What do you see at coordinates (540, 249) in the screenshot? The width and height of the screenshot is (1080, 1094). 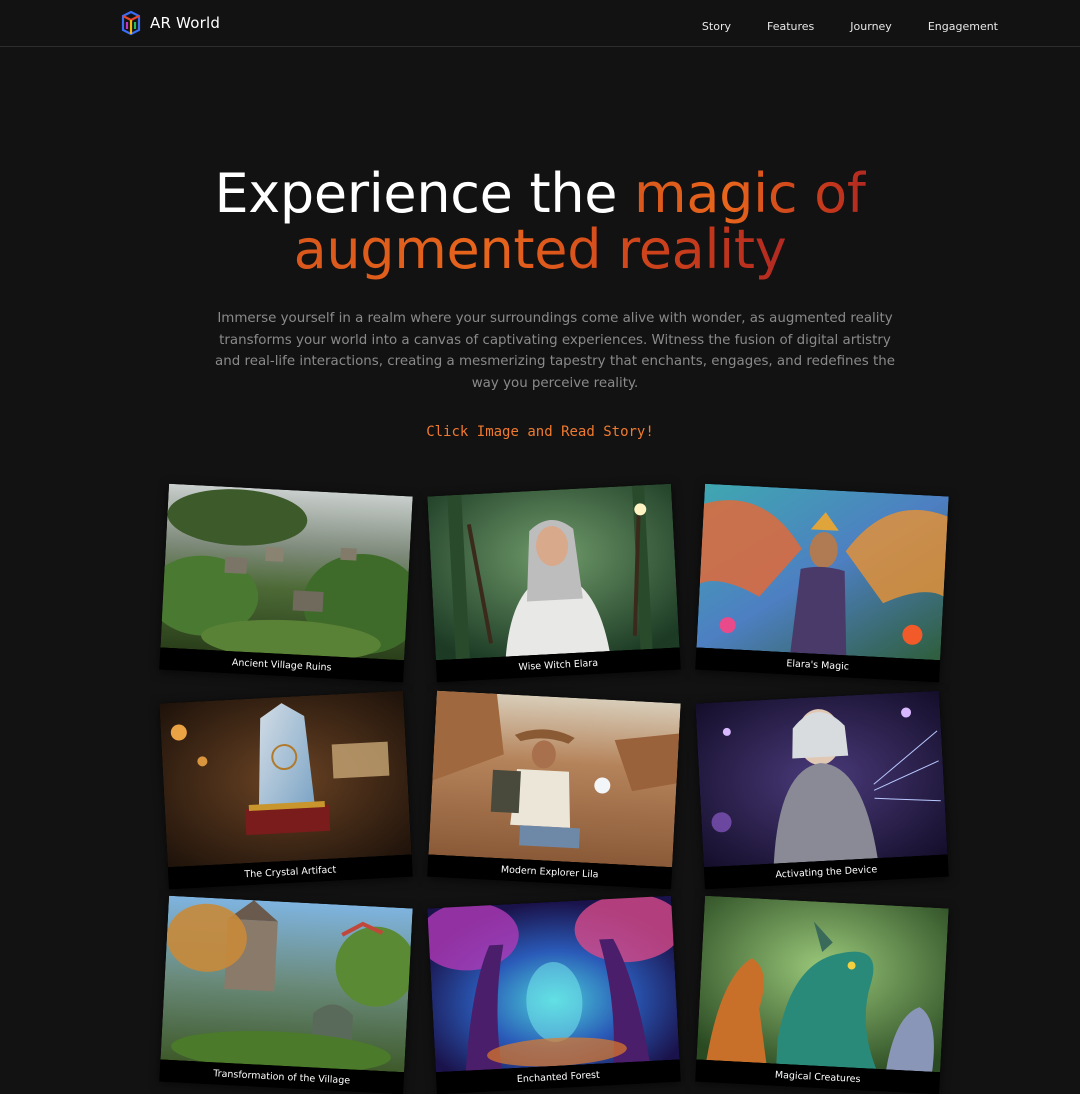 I see `hero-title-accent-line2: augmented reality` at bounding box center [540, 249].